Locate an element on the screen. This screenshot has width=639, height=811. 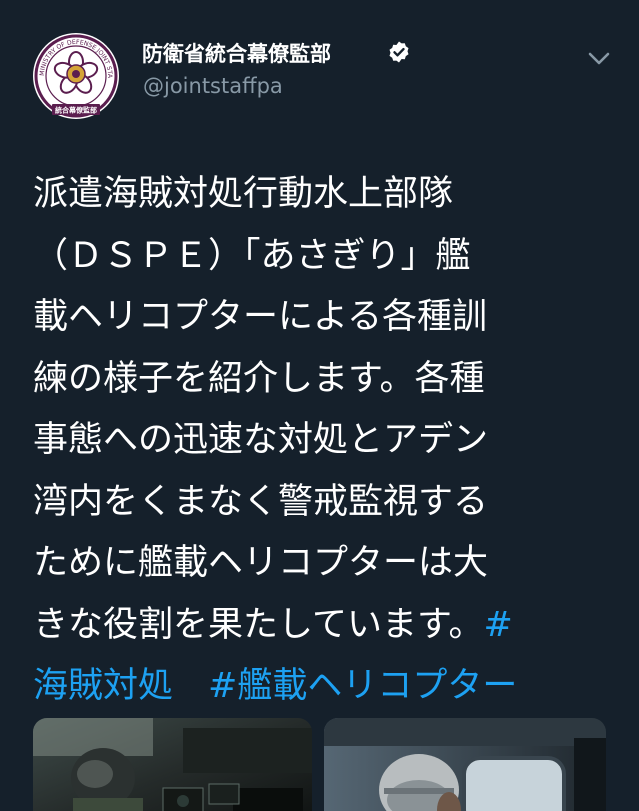
tweet-text-line: 練の様子を紹介します。各種 is located at coordinates (320, 380).